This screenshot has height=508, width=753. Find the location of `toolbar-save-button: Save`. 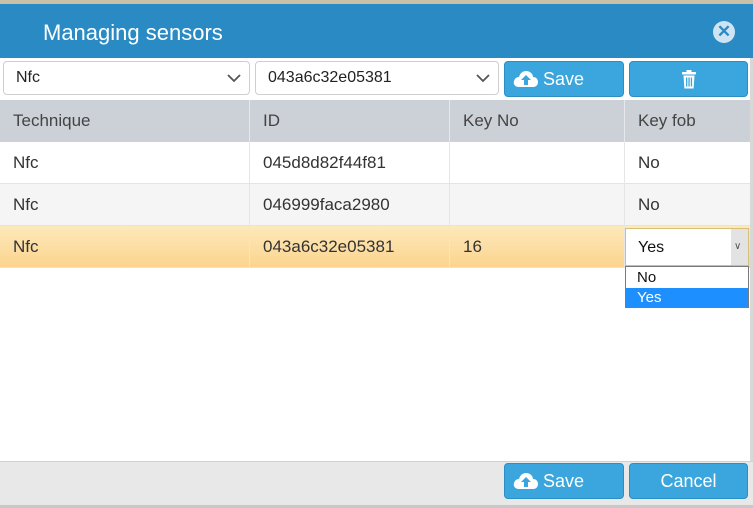

toolbar-save-button: Save is located at coordinates (564, 79).